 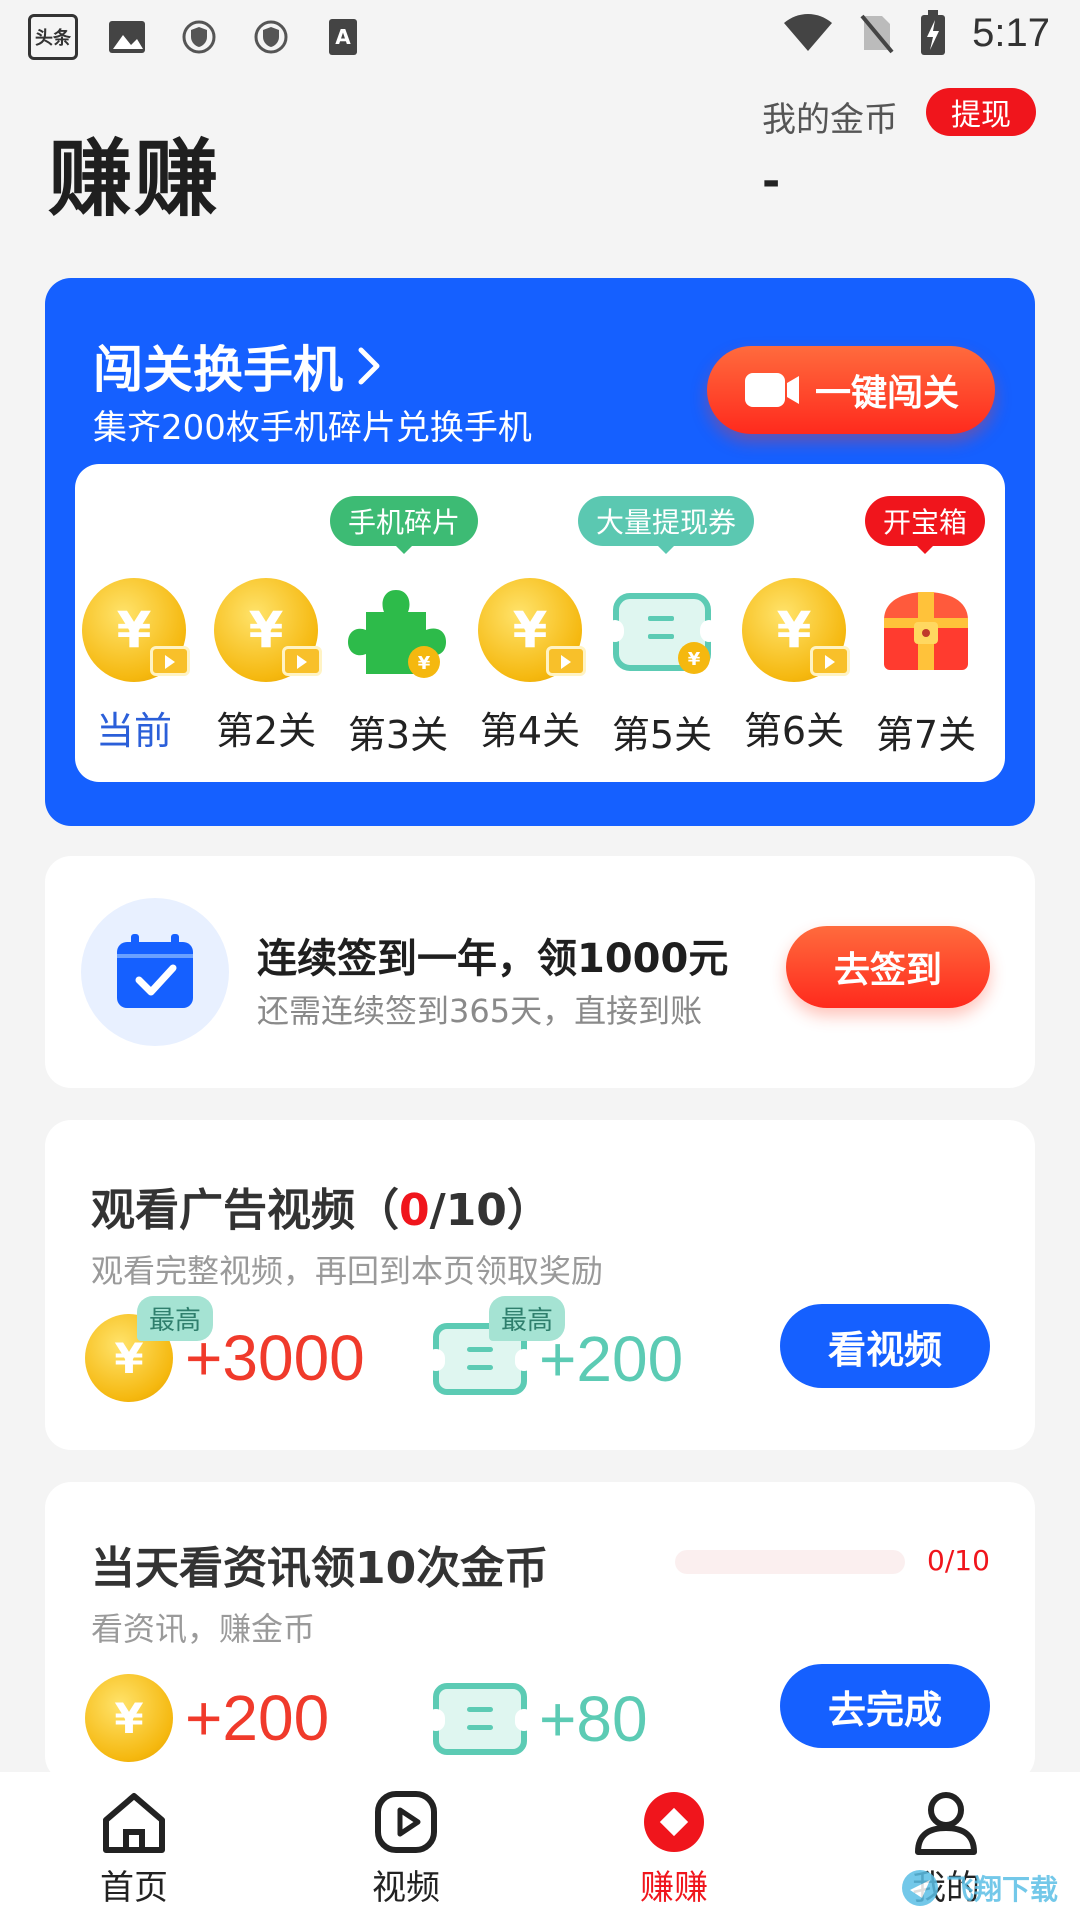 What do you see at coordinates (925, 522) in the screenshot?
I see `stage-tag-label: 开宝箱` at bounding box center [925, 522].